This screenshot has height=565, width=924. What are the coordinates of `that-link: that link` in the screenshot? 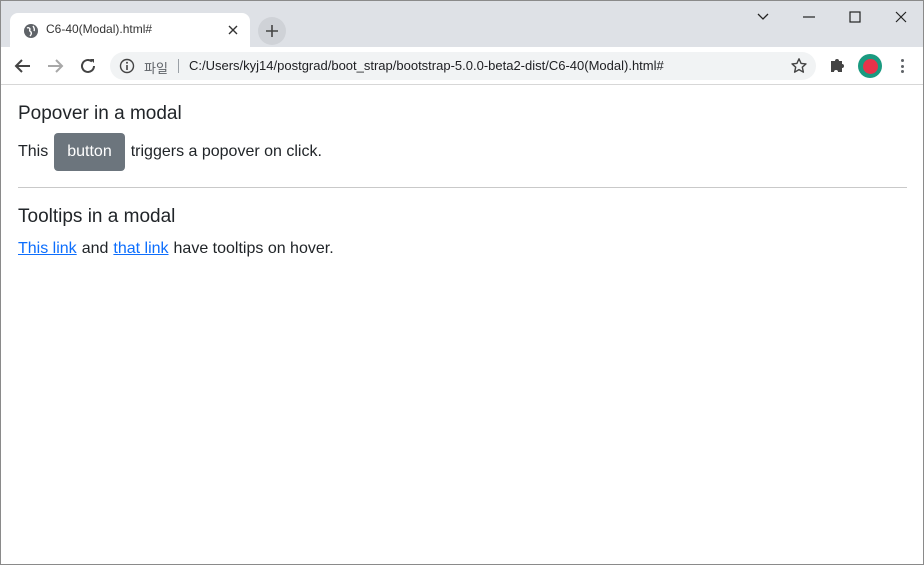 It's located at (140, 249).